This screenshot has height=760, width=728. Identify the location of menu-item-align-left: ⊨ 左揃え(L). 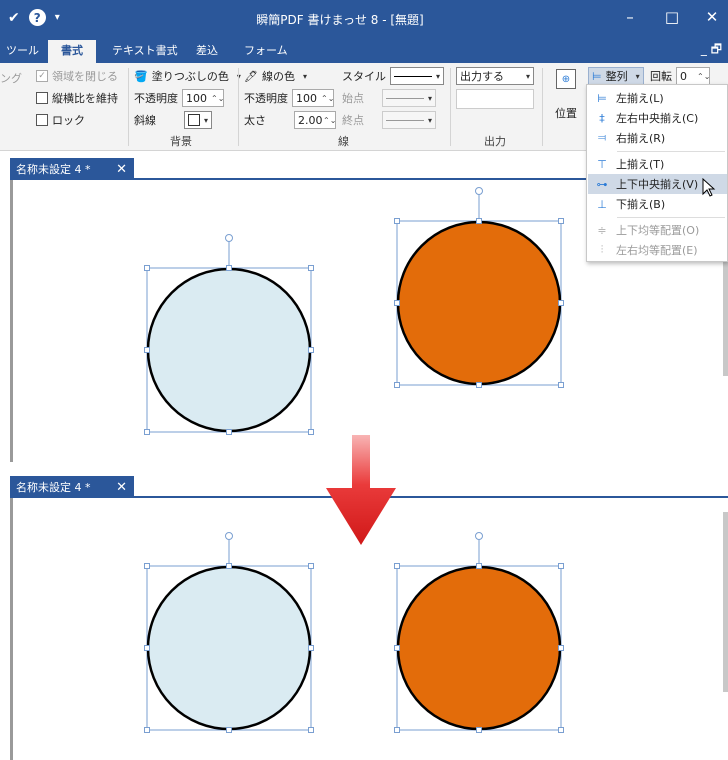
(657, 98).